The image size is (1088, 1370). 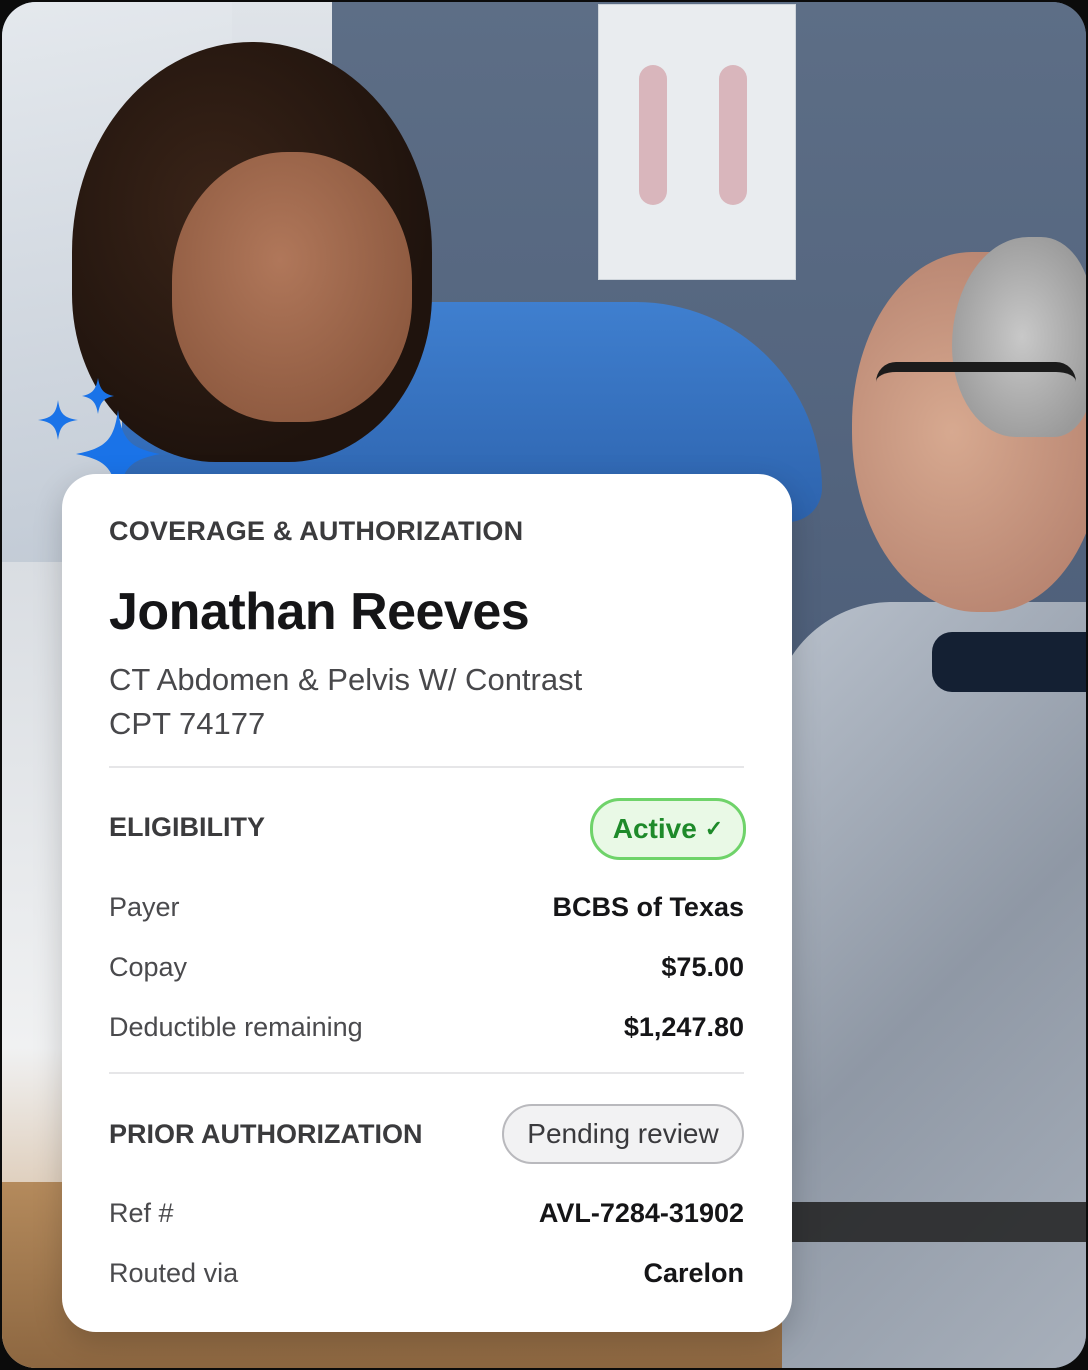 What do you see at coordinates (316, 531) in the screenshot?
I see `card-eyebrow: COVERAGE & AUTHORIZATION` at bounding box center [316, 531].